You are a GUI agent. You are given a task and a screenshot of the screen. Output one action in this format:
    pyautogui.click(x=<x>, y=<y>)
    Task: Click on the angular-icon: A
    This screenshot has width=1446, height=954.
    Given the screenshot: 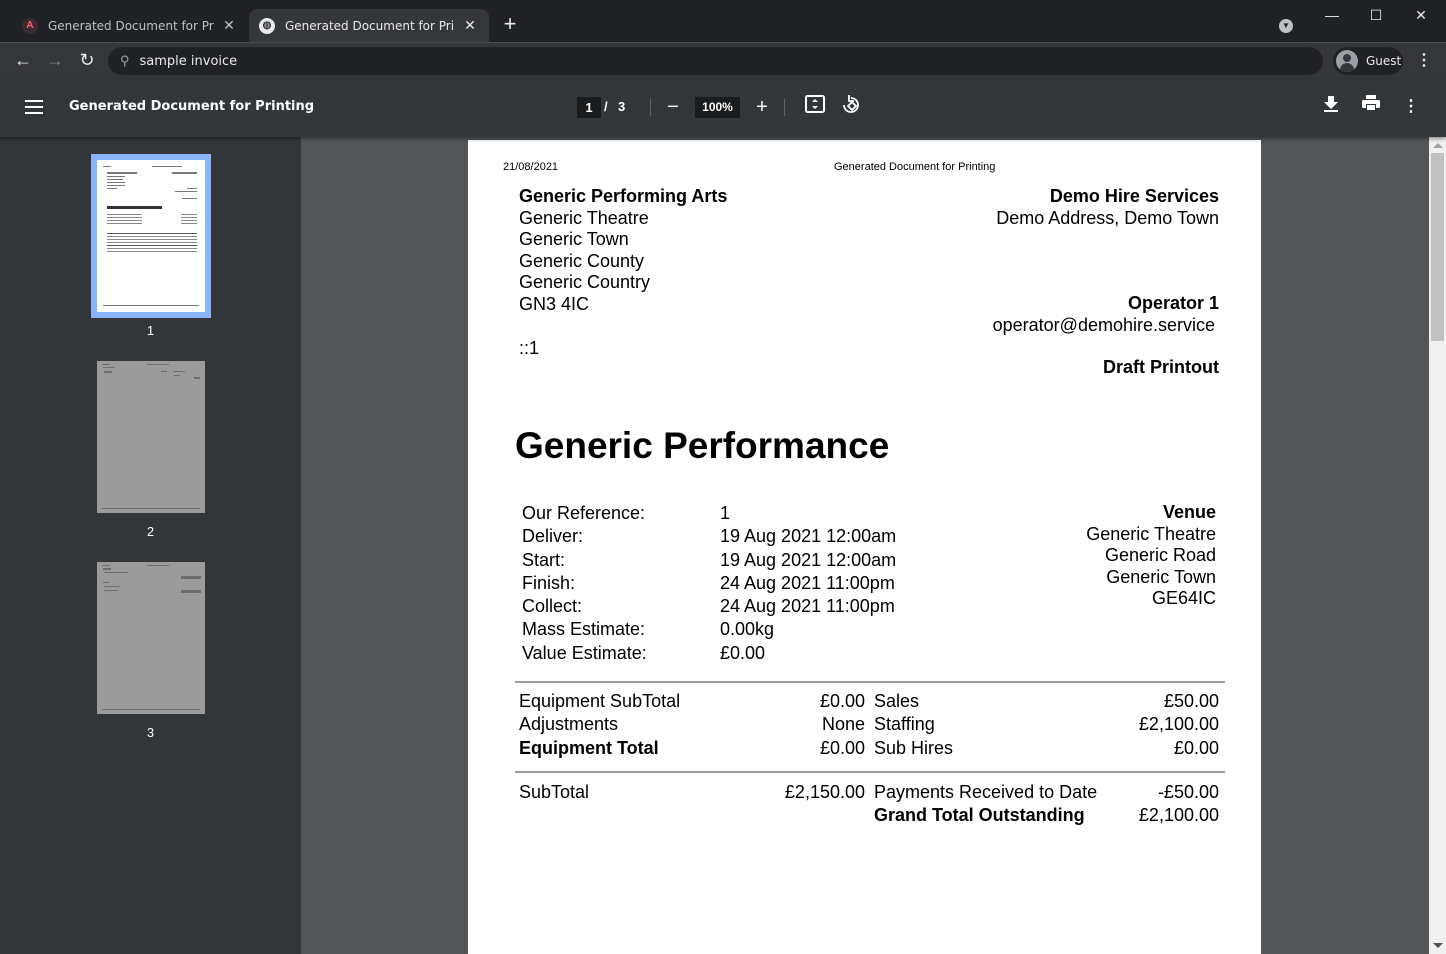 What is the action you would take?
    pyautogui.click(x=30, y=25)
    